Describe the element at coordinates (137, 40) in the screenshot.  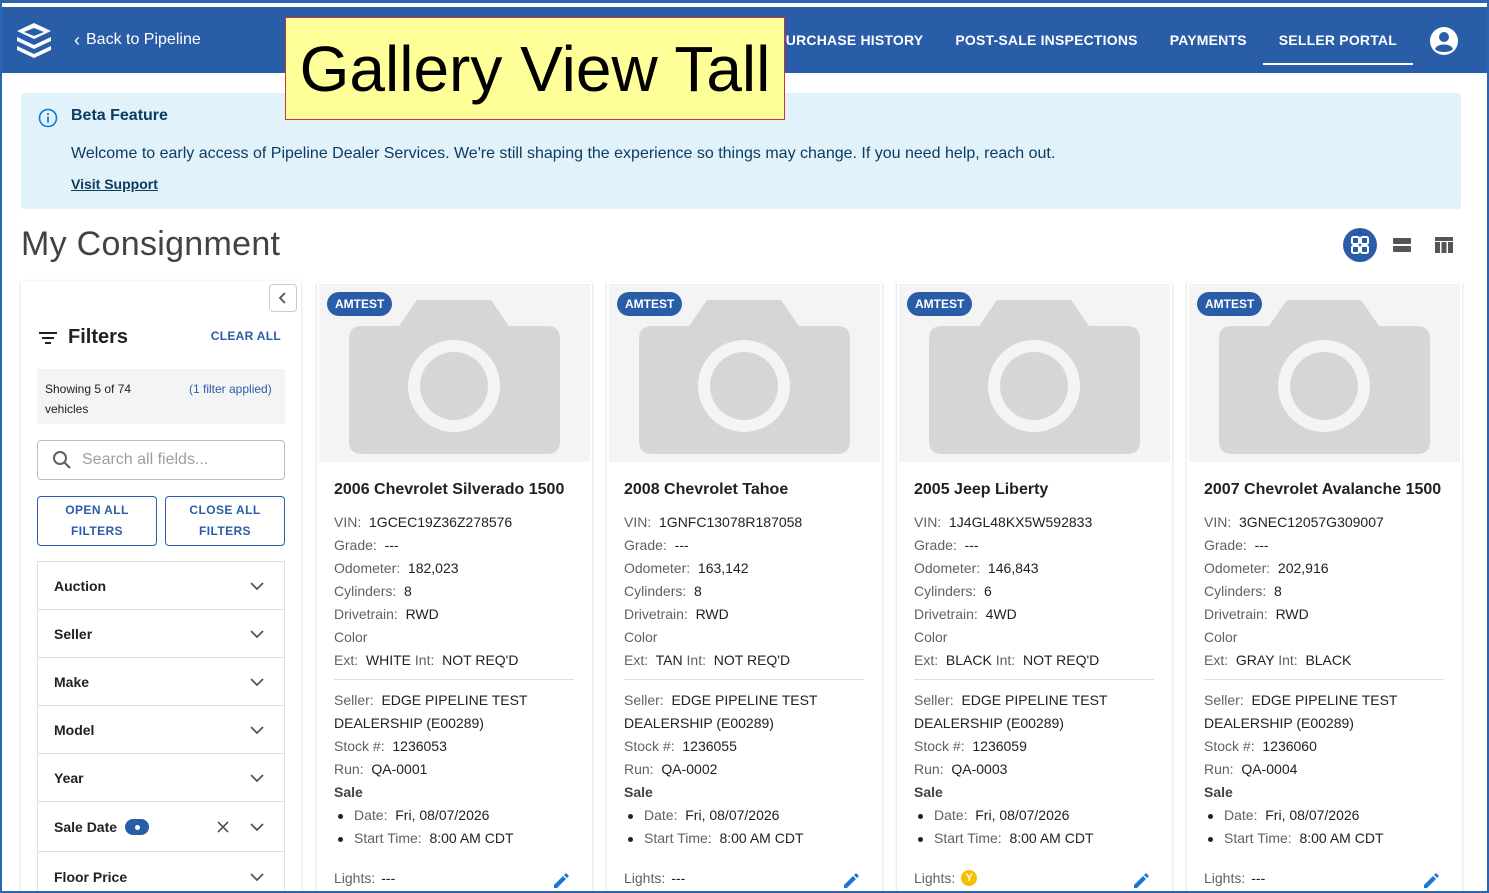
I see `back-to-pipeline-link: ‹ Back to Pipeline` at that location.